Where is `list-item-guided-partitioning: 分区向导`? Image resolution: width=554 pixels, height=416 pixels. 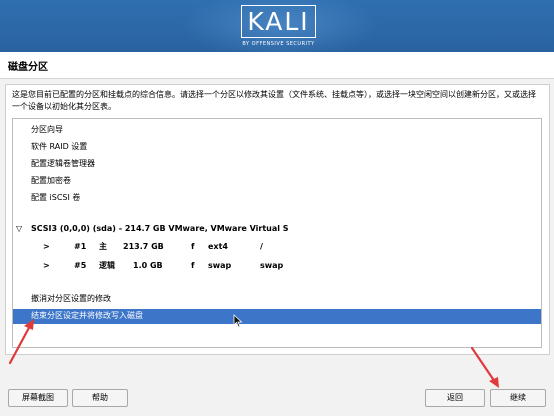 list-item-guided-partitioning: 分区向导 is located at coordinates (277, 130).